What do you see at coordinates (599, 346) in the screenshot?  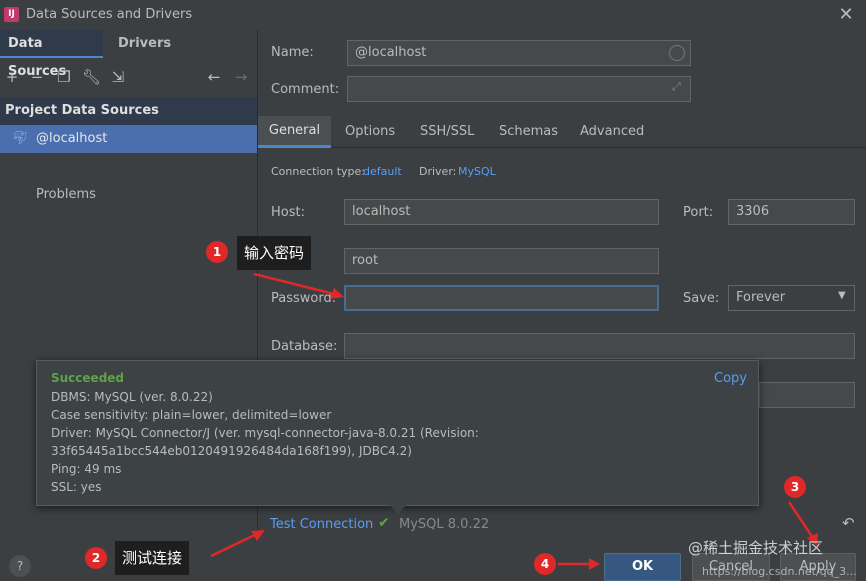 I see `database-field` at bounding box center [599, 346].